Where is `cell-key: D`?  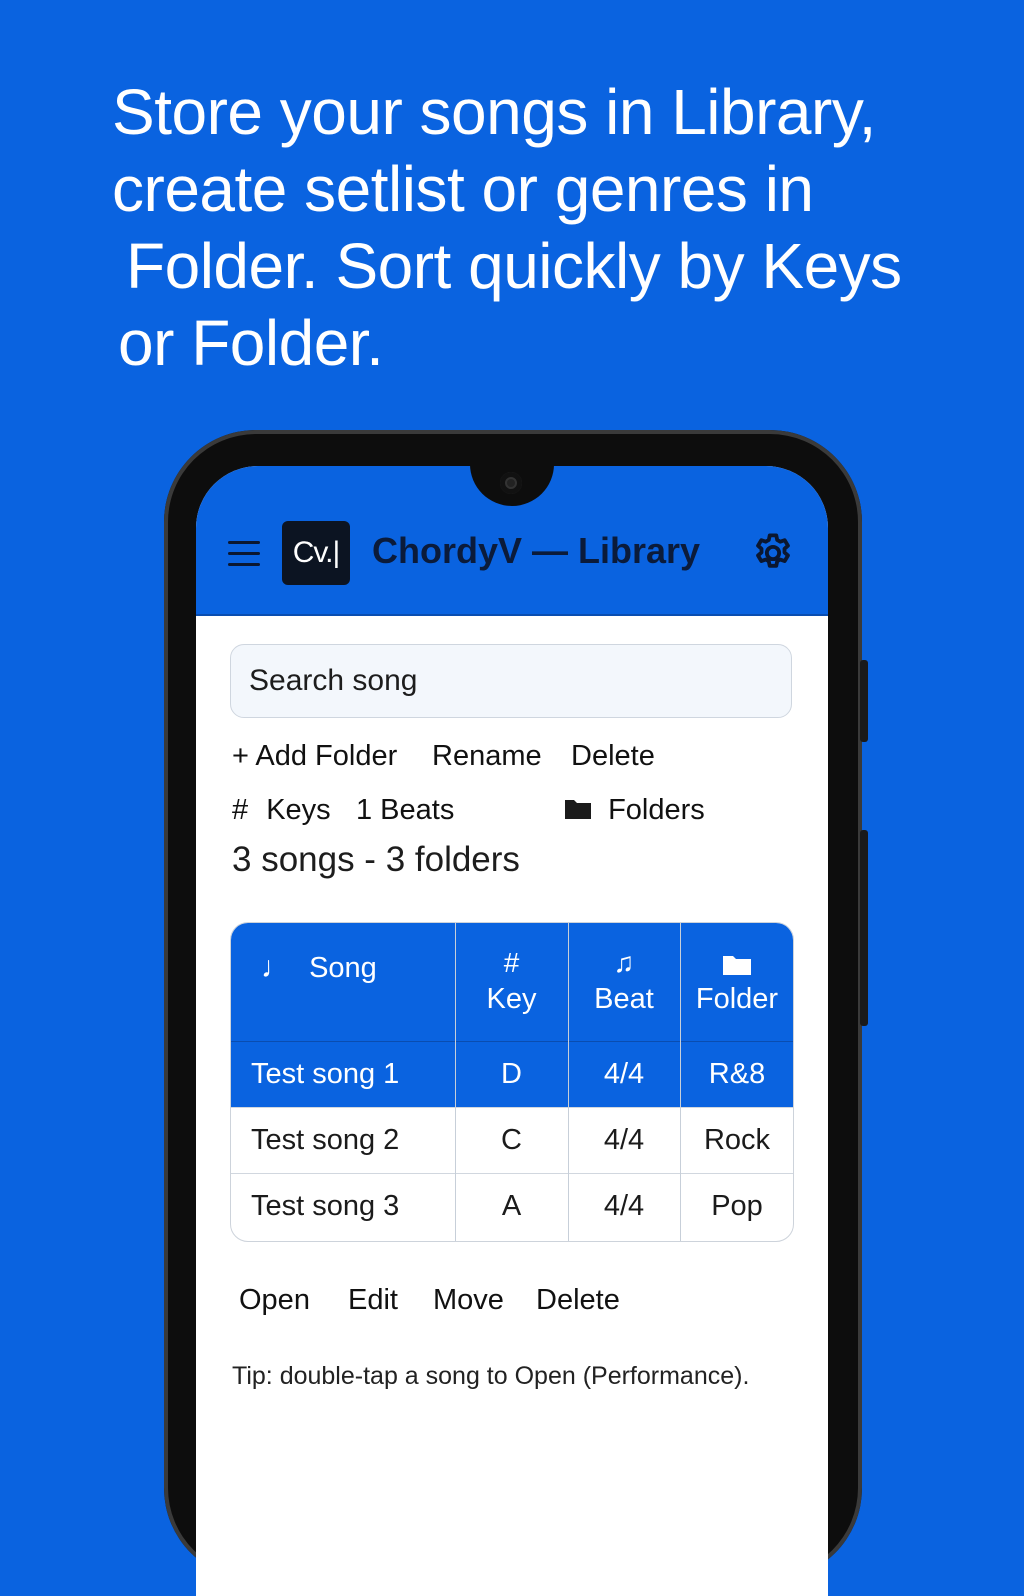
cell-key: D is located at coordinates (511, 1074).